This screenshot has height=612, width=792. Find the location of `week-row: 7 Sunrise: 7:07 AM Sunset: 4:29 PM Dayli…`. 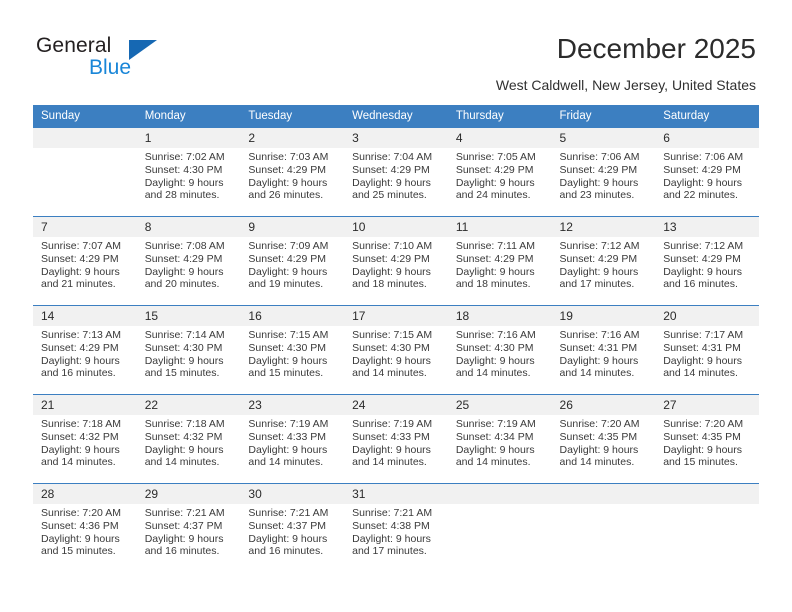

week-row: 7 Sunrise: 7:07 AM Sunset: 4:29 PM Dayli… is located at coordinates (396, 261).